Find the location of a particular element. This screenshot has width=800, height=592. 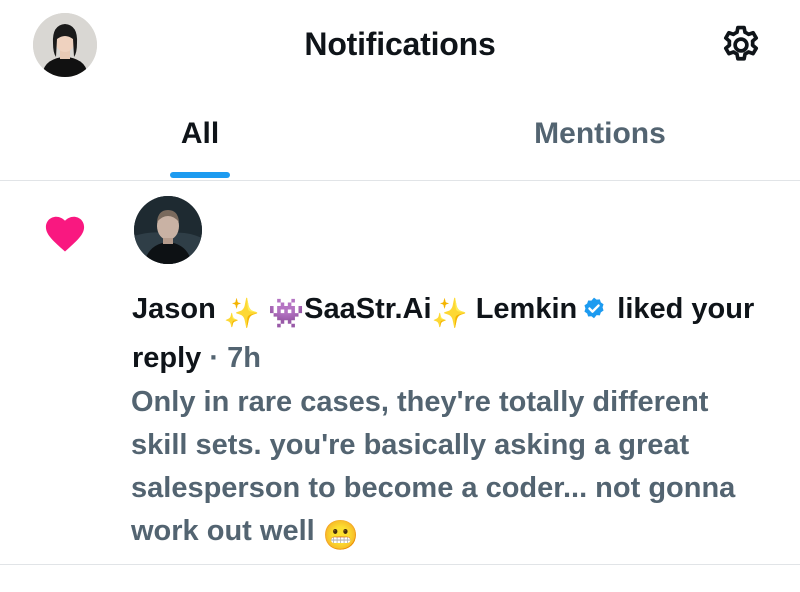

actor-name: Jason ✨ 👾SaaStr.Ai✨ Lemkin is located at coordinates (354, 311).